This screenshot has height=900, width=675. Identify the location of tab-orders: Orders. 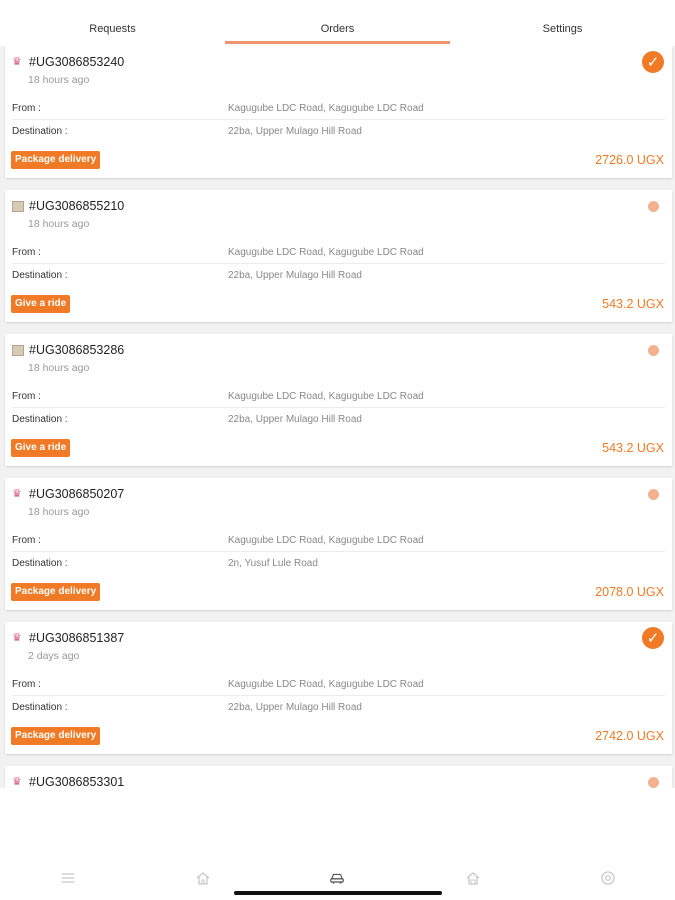
(337, 23).